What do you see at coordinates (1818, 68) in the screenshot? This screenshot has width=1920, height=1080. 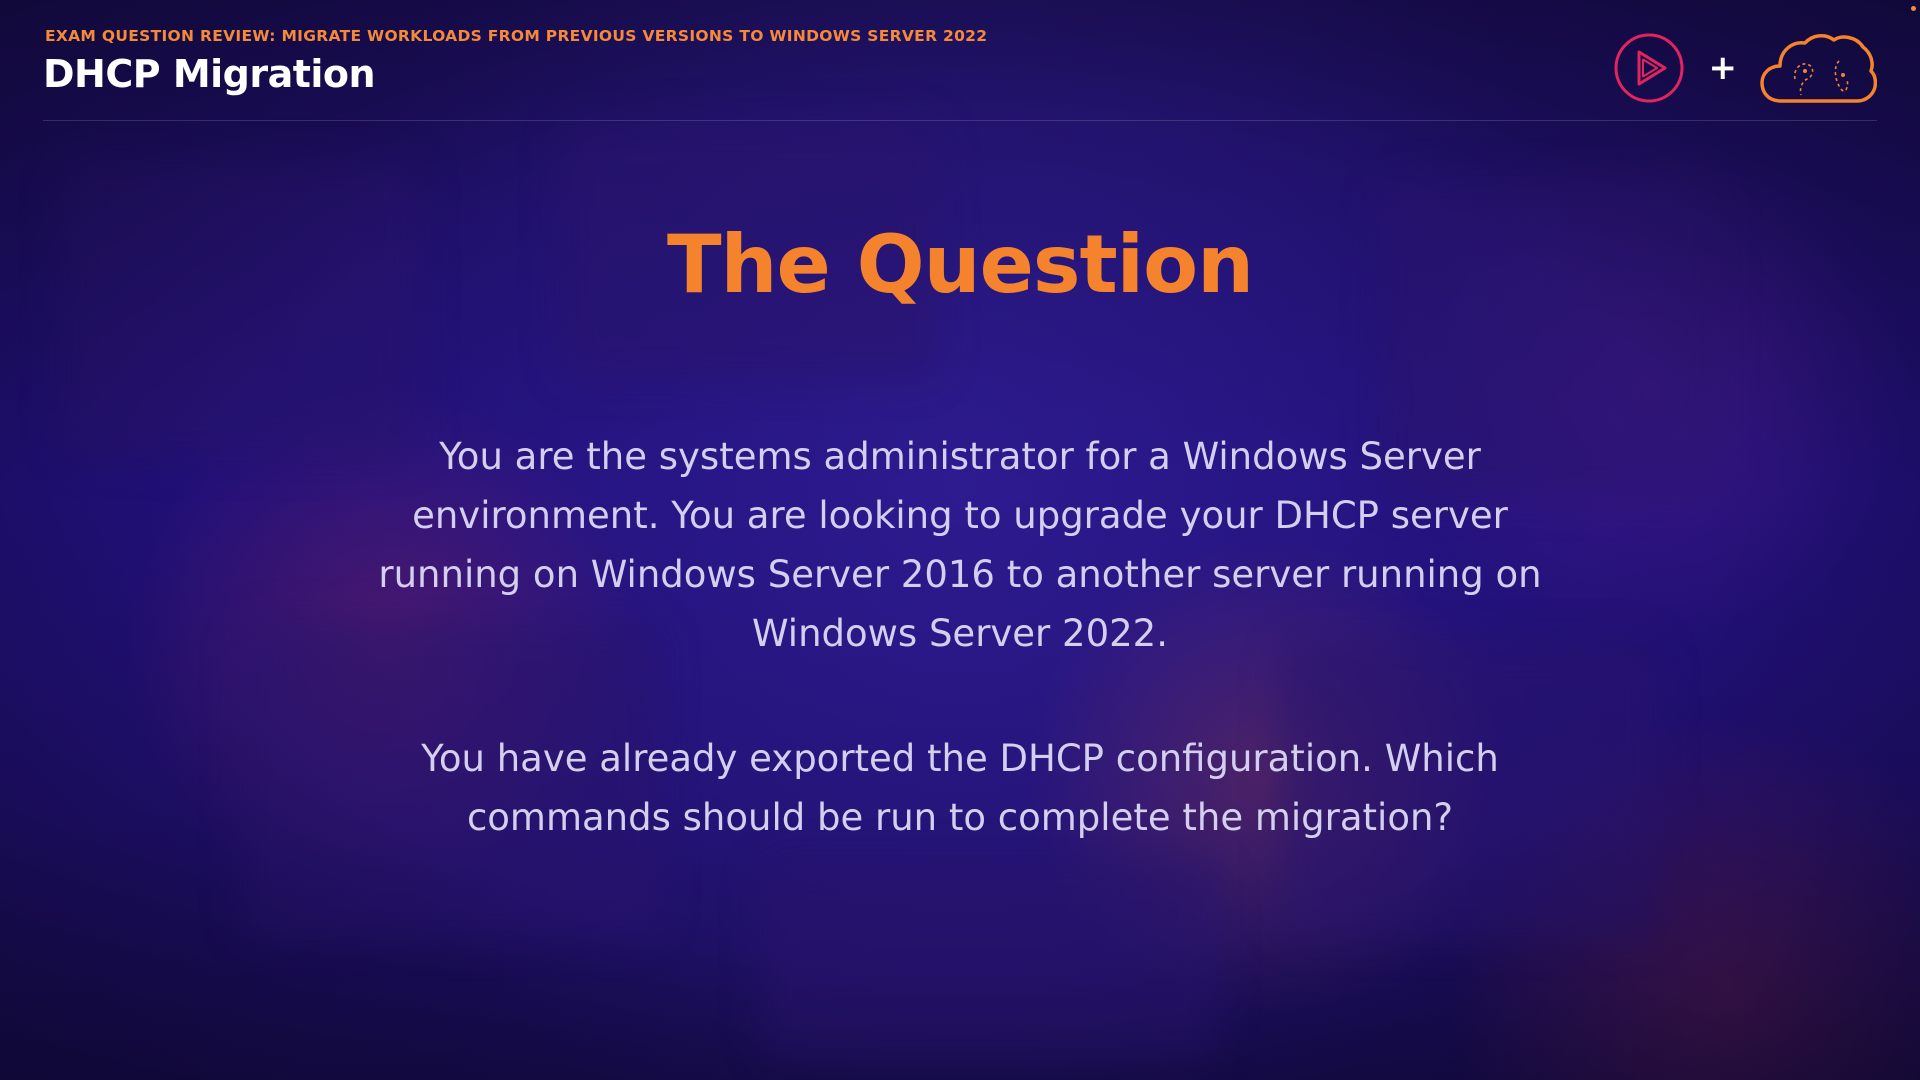 I see `cloud-logo-icon` at bounding box center [1818, 68].